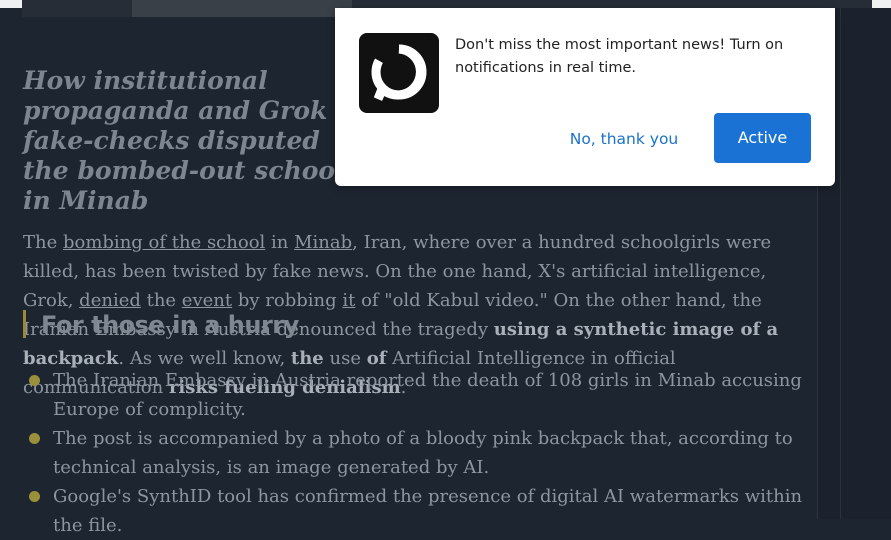 This screenshot has width=891, height=540. Describe the element at coordinates (164, 242) in the screenshot. I see `link-bombing-of-school: bombing of the school` at that location.